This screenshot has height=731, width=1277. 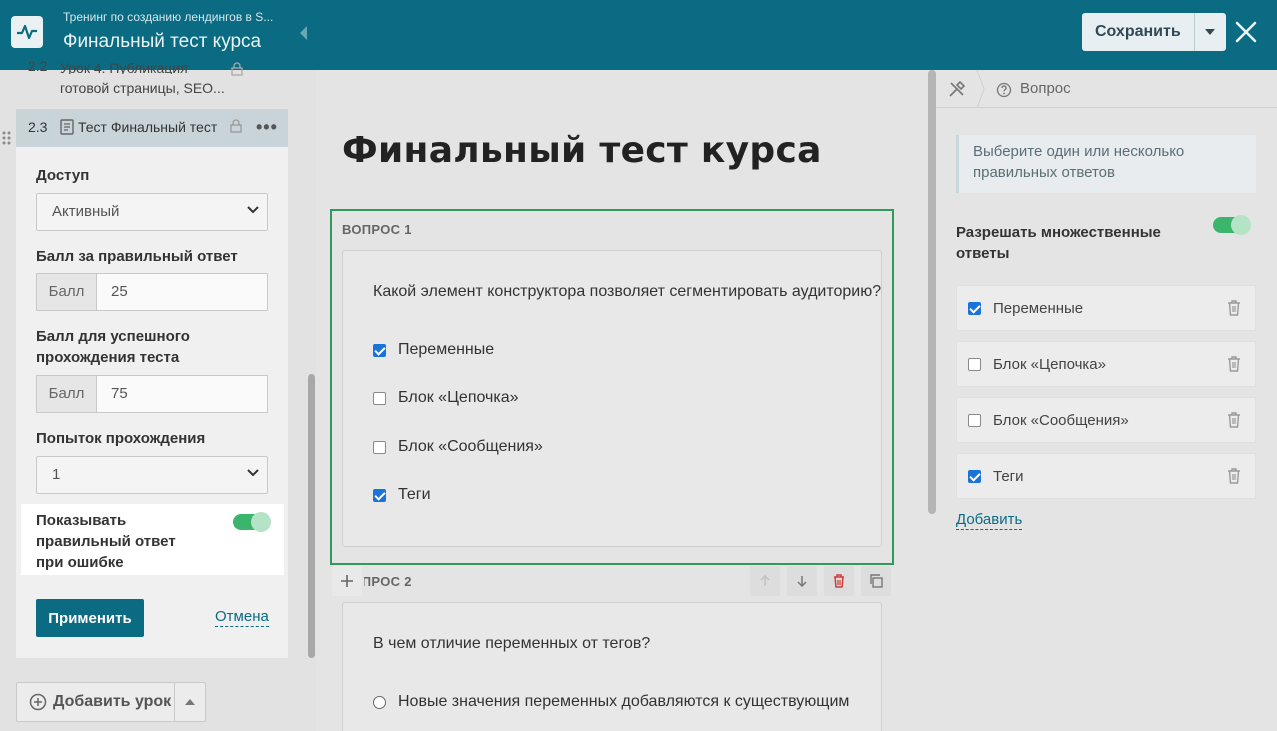 I want to click on arrow-up-icon, so click(x=765, y=580).